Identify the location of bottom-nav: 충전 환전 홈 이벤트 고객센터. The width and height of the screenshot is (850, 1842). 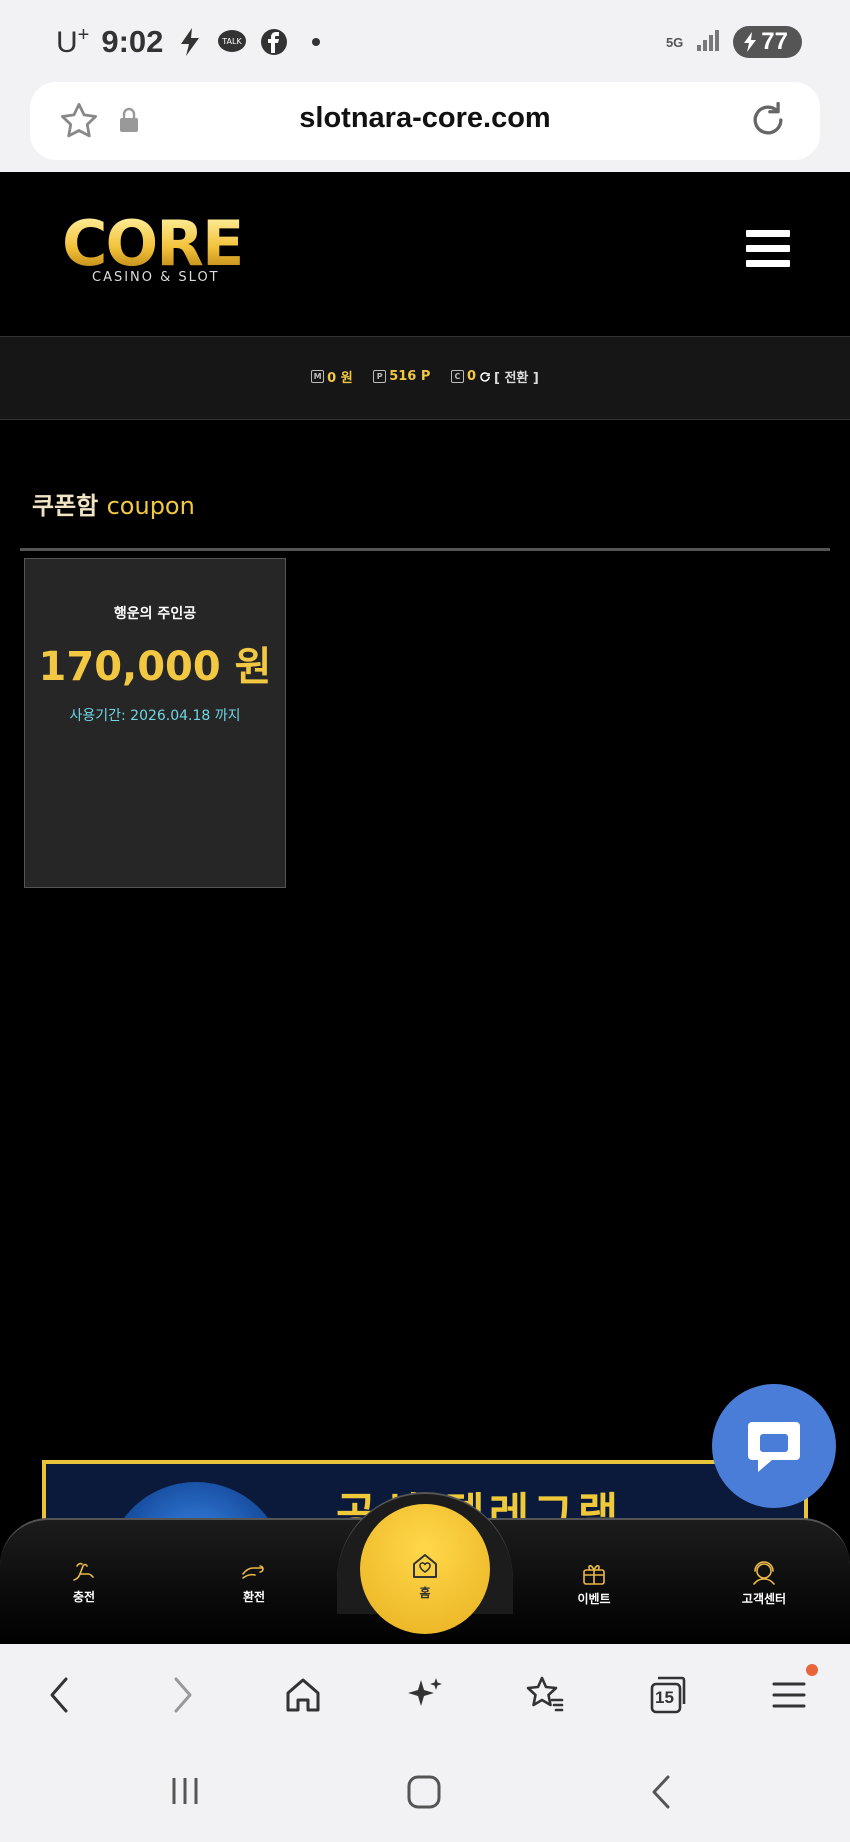
(425, 1568).